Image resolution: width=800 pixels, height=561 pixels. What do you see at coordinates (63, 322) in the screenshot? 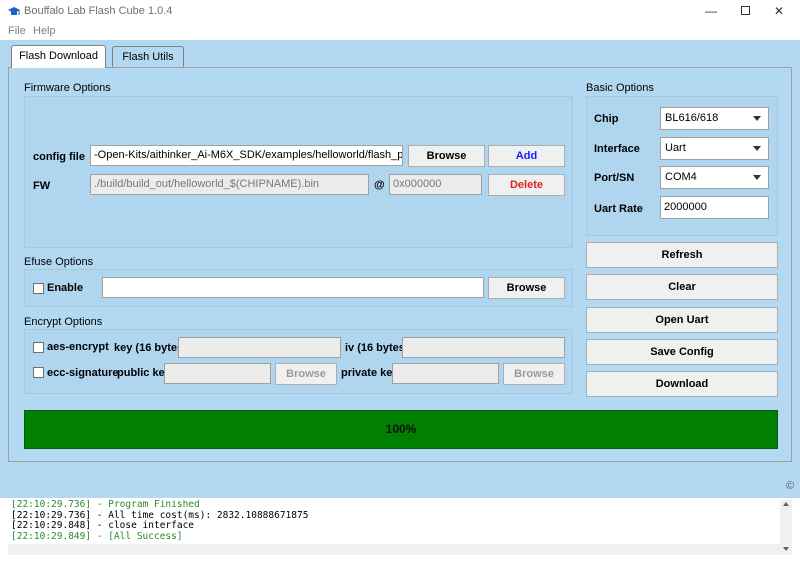
I see `encrypt-options-title: Encrypt Options` at bounding box center [63, 322].